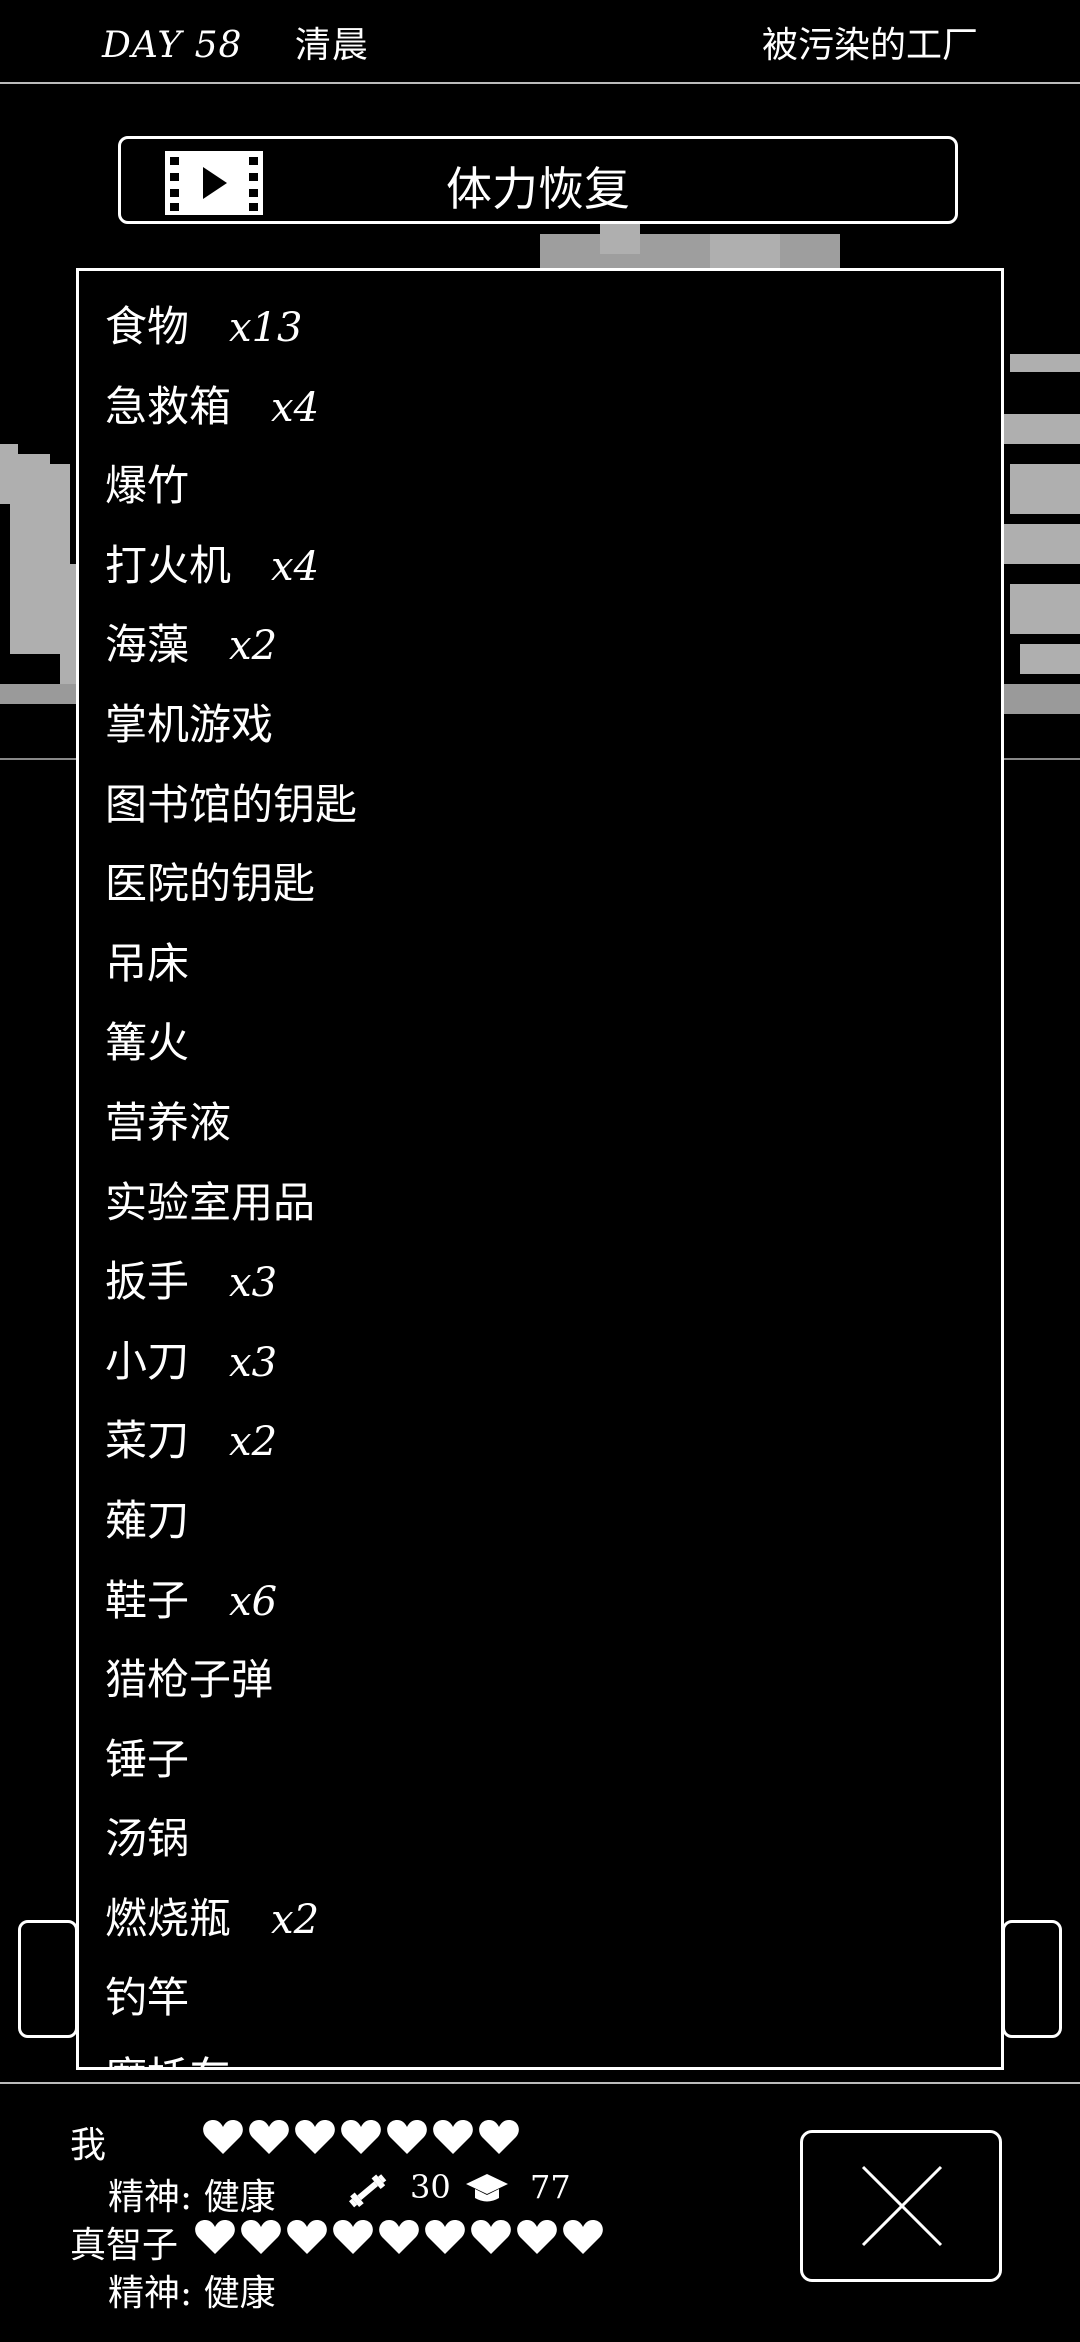 This screenshot has height=2342, width=1080. I want to click on day-time: DAY 58 清晨, so click(235, 42).